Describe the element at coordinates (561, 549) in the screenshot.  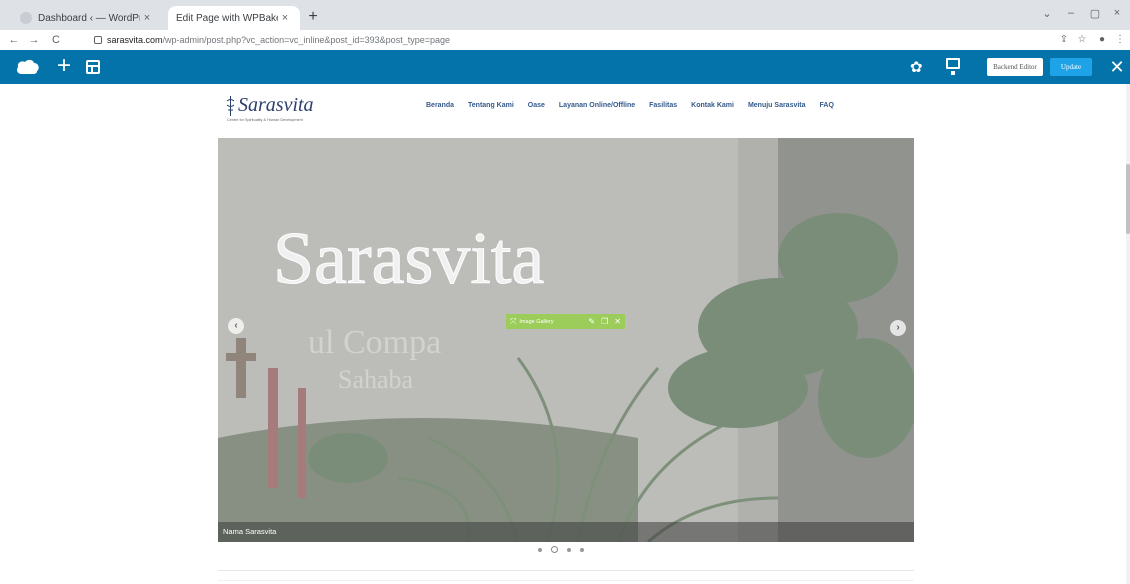
I see `gallery-pagination` at that location.